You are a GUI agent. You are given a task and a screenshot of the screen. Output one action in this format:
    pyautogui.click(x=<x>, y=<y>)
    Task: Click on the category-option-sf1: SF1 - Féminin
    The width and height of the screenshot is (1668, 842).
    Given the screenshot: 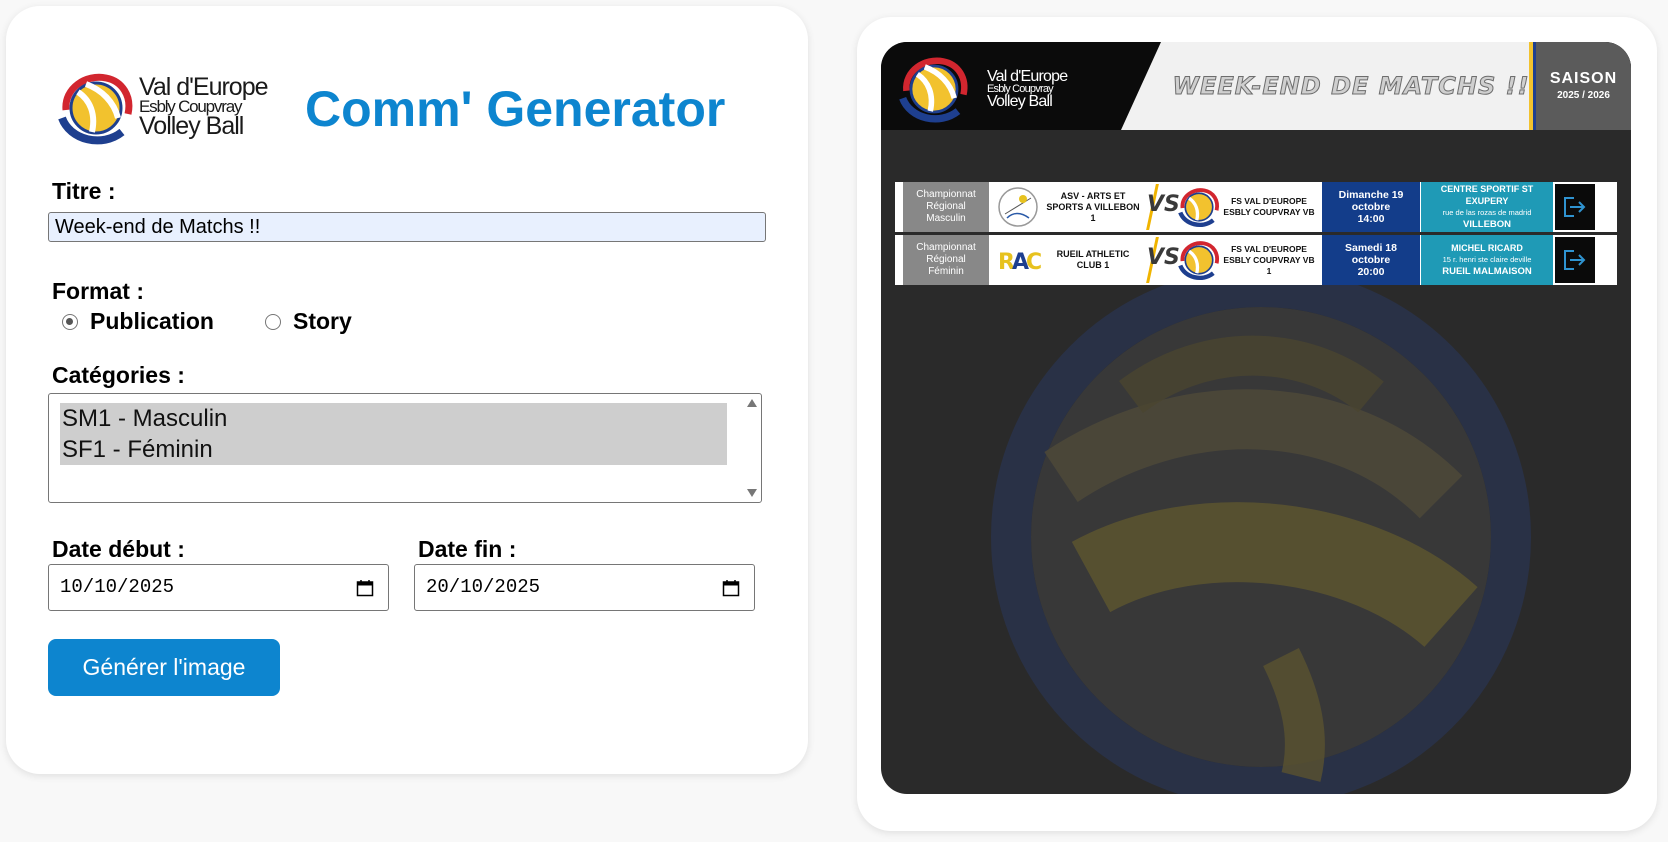 What is the action you would take?
    pyautogui.click(x=393, y=449)
    